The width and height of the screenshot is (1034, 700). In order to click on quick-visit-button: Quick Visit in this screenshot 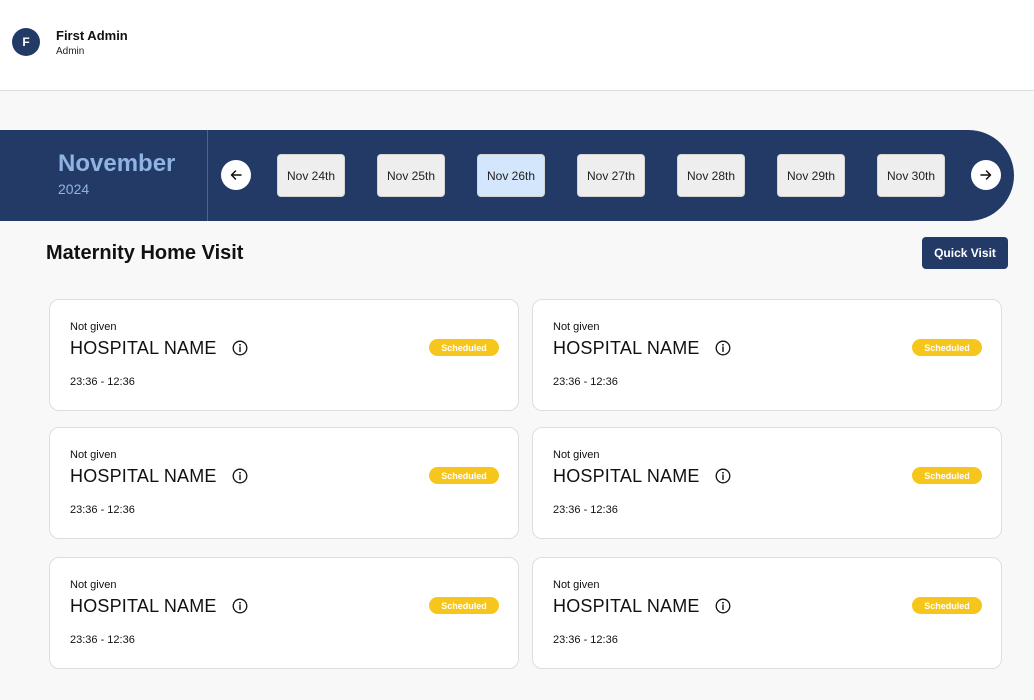, I will do `click(965, 253)`.